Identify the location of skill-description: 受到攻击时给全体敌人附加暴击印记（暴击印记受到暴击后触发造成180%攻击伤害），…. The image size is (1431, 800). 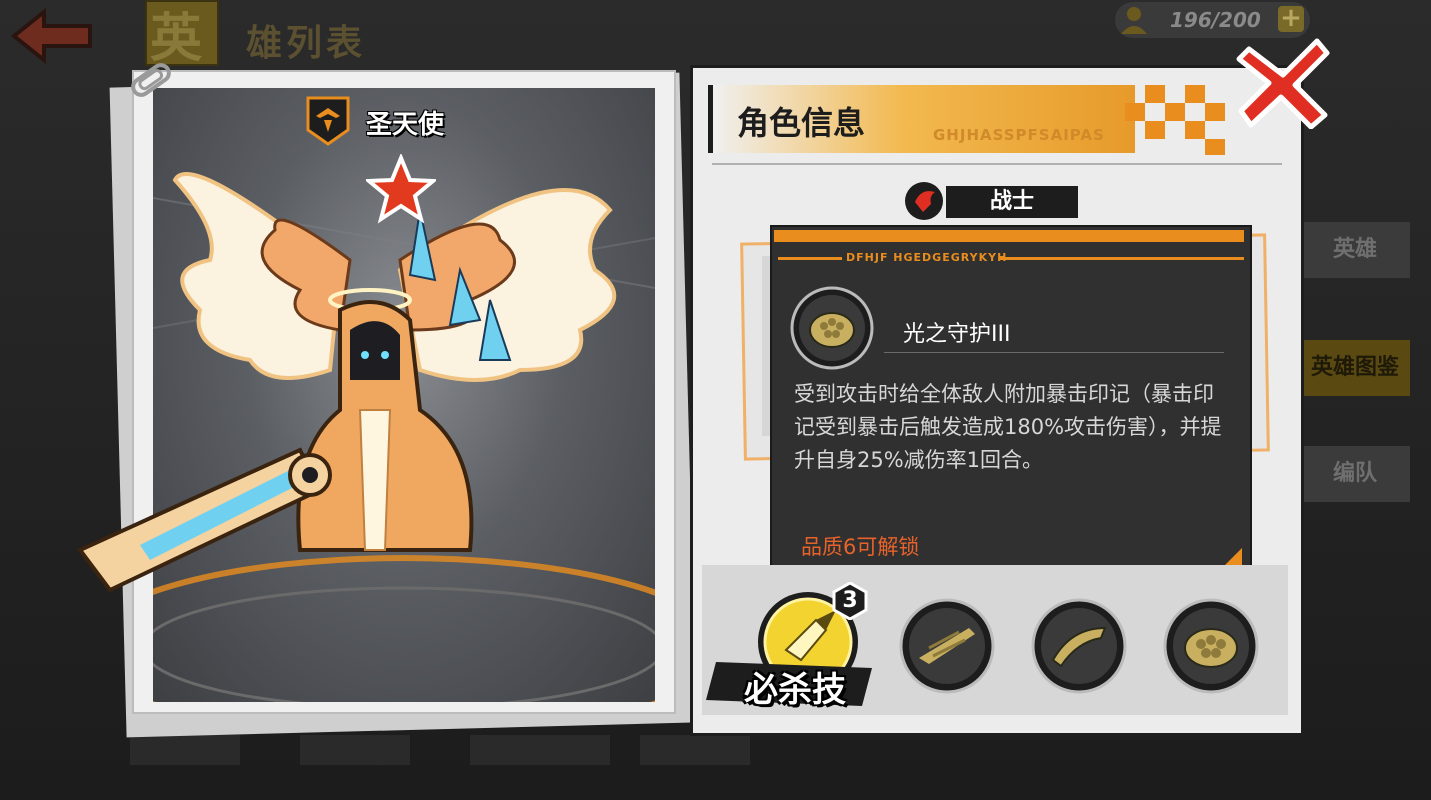
(1008, 427).